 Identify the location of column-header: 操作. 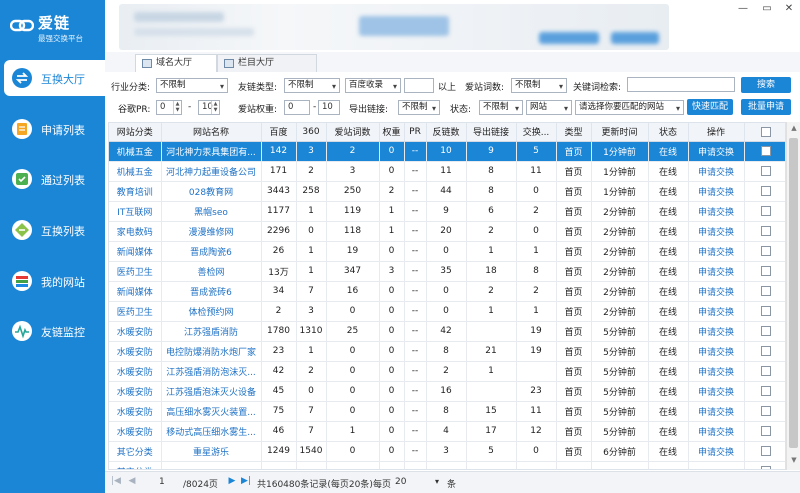
(716, 132).